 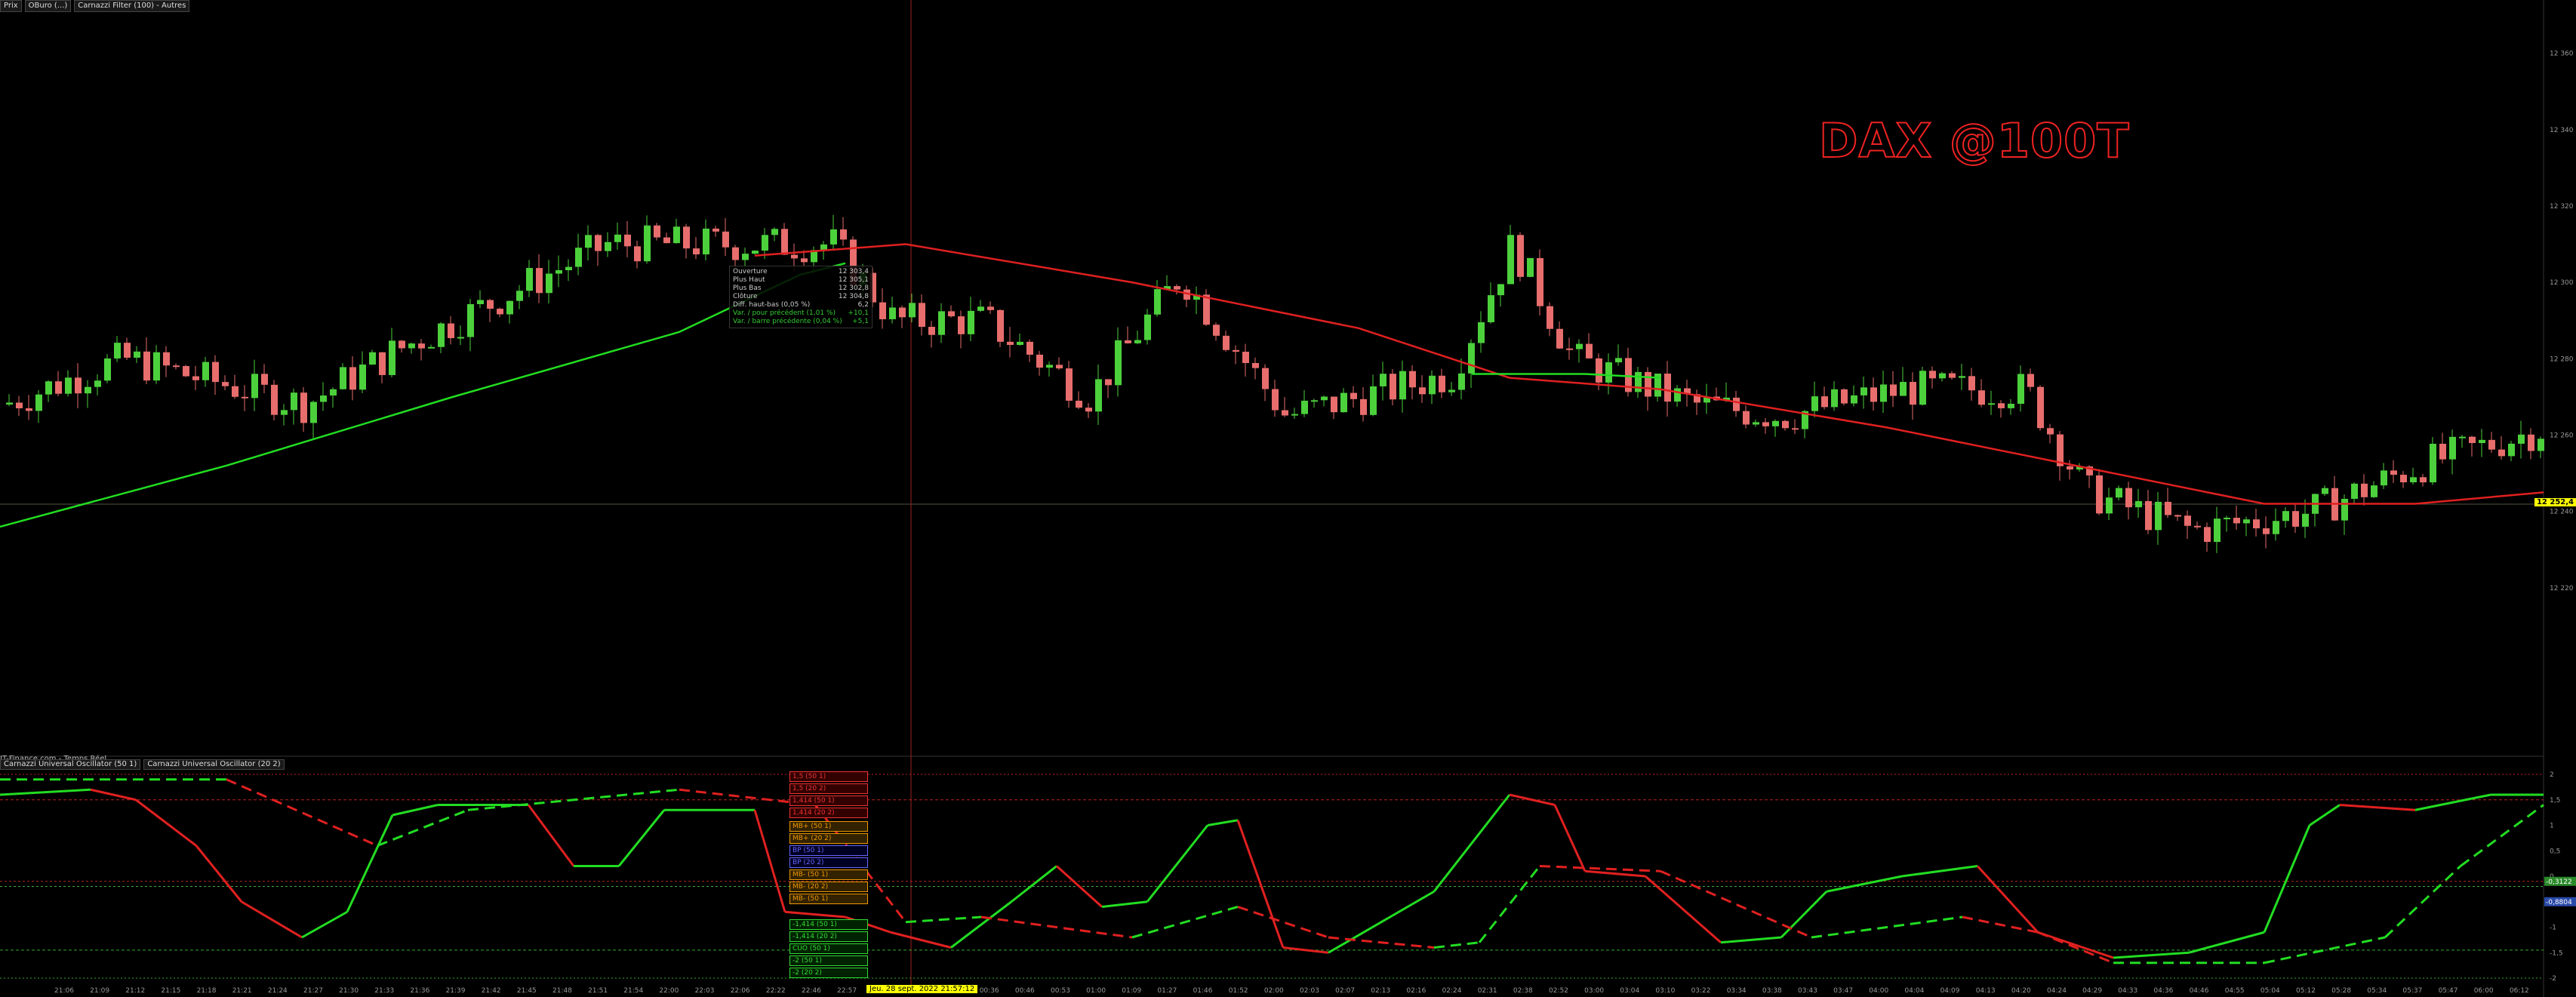 What do you see at coordinates (2235, 991) in the screenshot?
I see `time-axis-label: 04:55` at bounding box center [2235, 991].